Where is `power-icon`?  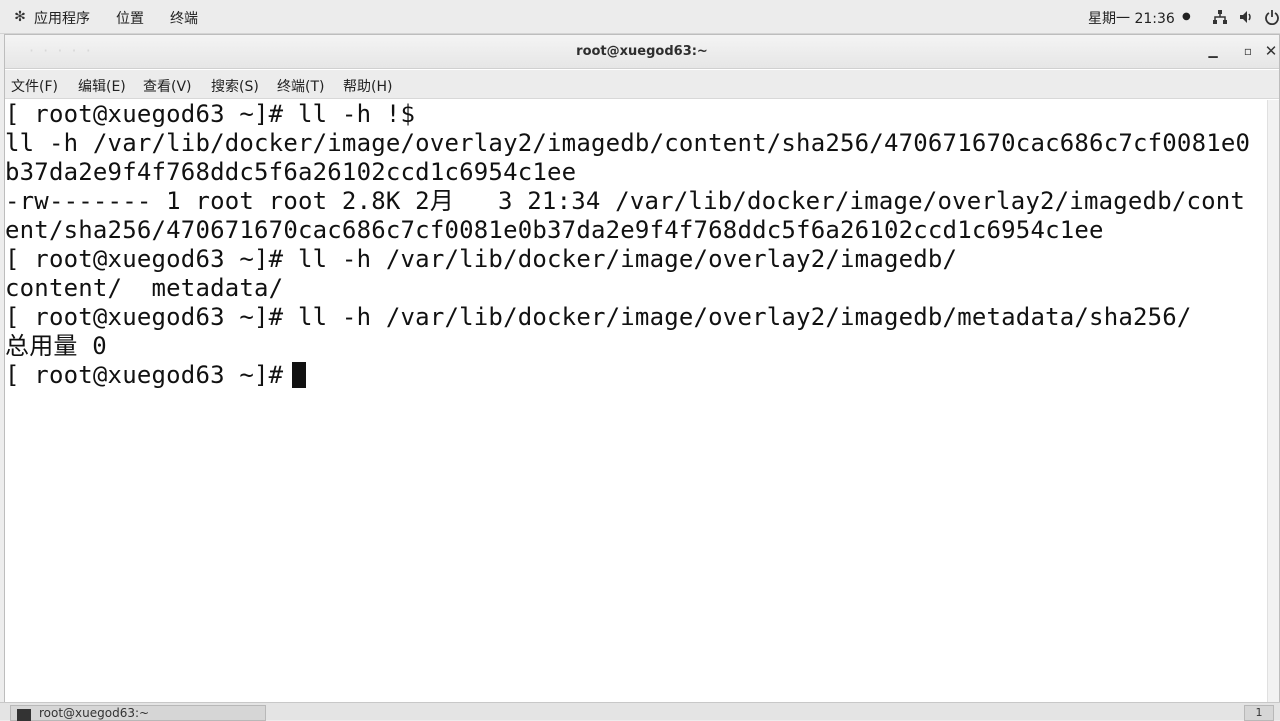
power-icon is located at coordinates (1272, 17).